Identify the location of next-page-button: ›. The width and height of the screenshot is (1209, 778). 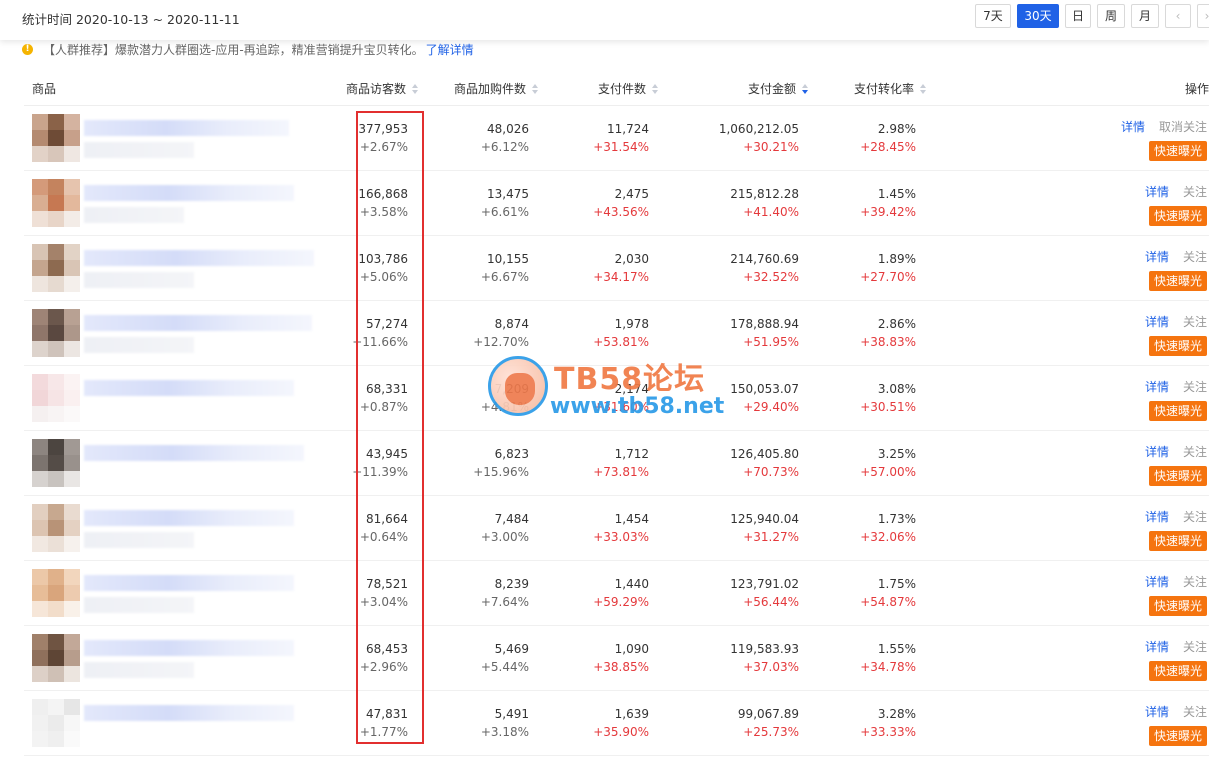
(1203, 16).